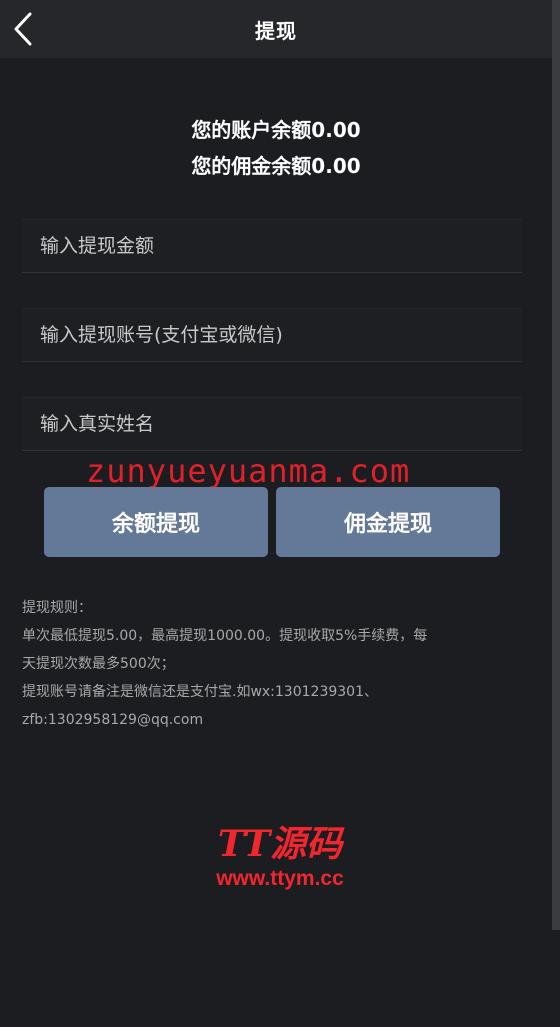  I want to click on real-name-input, so click(272, 424).